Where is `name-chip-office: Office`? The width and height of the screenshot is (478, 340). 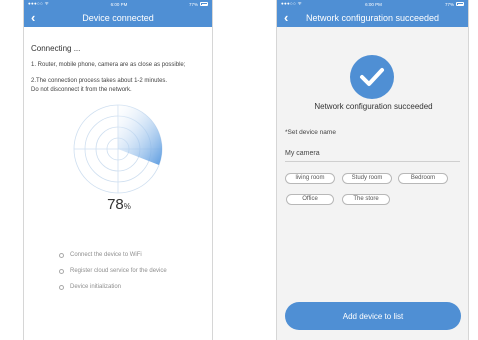 name-chip-office: Office is located at coordinates (310, 199).